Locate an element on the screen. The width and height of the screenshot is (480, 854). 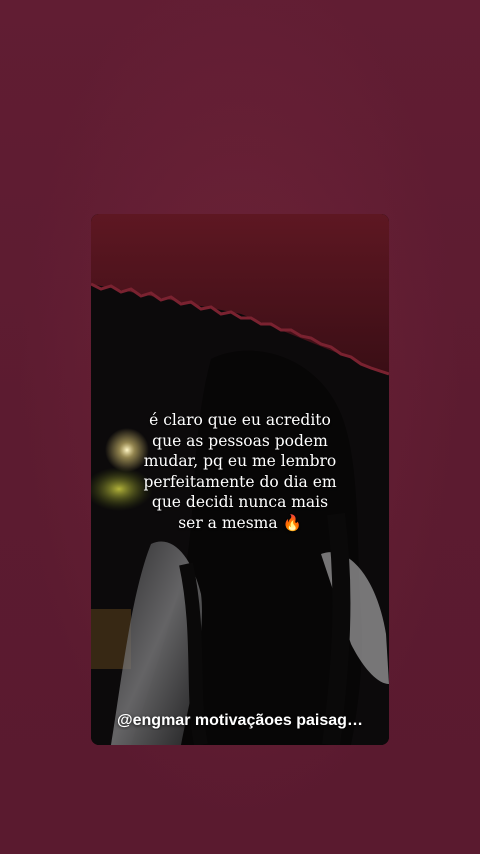
quote-line: que decidi nunca mais is located at coordinates (240, 502).